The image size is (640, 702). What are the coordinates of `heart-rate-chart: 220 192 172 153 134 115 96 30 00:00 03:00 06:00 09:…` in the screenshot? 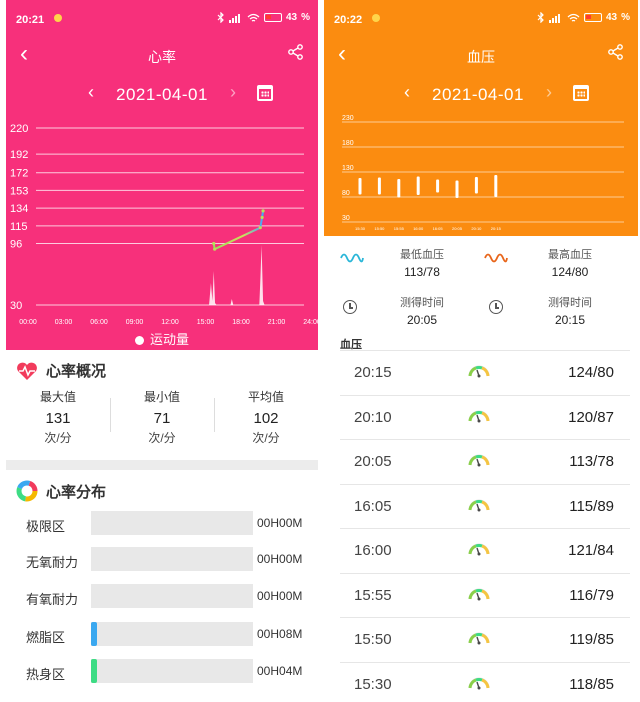 It's located at (164, 224).